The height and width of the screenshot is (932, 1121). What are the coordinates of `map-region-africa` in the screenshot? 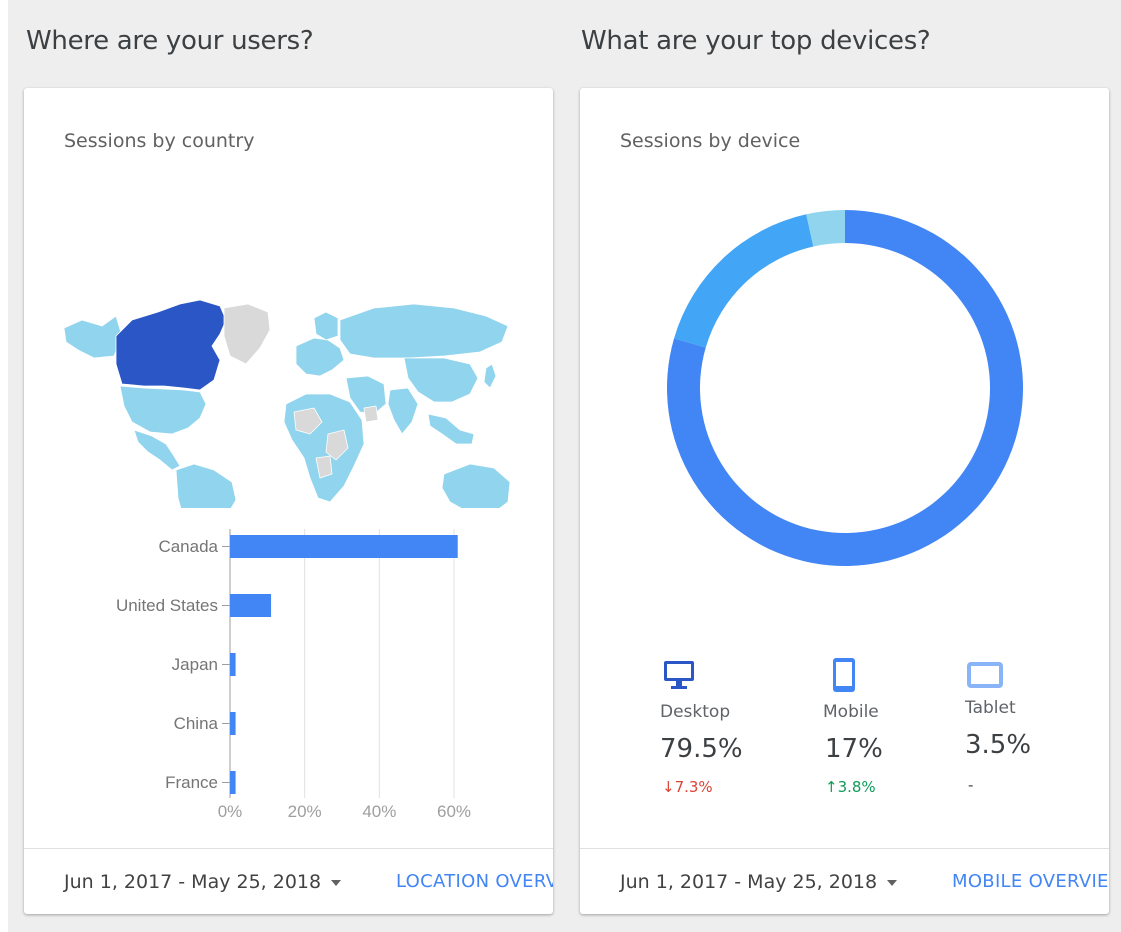 It's located at (324, 448).